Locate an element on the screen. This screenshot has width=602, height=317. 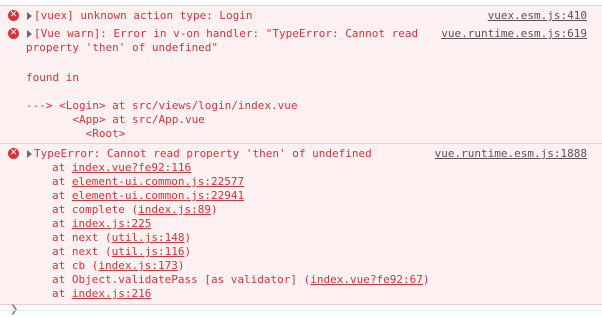
stack-frame: at cb (index.js:173) is located at coordinates (118, 266).